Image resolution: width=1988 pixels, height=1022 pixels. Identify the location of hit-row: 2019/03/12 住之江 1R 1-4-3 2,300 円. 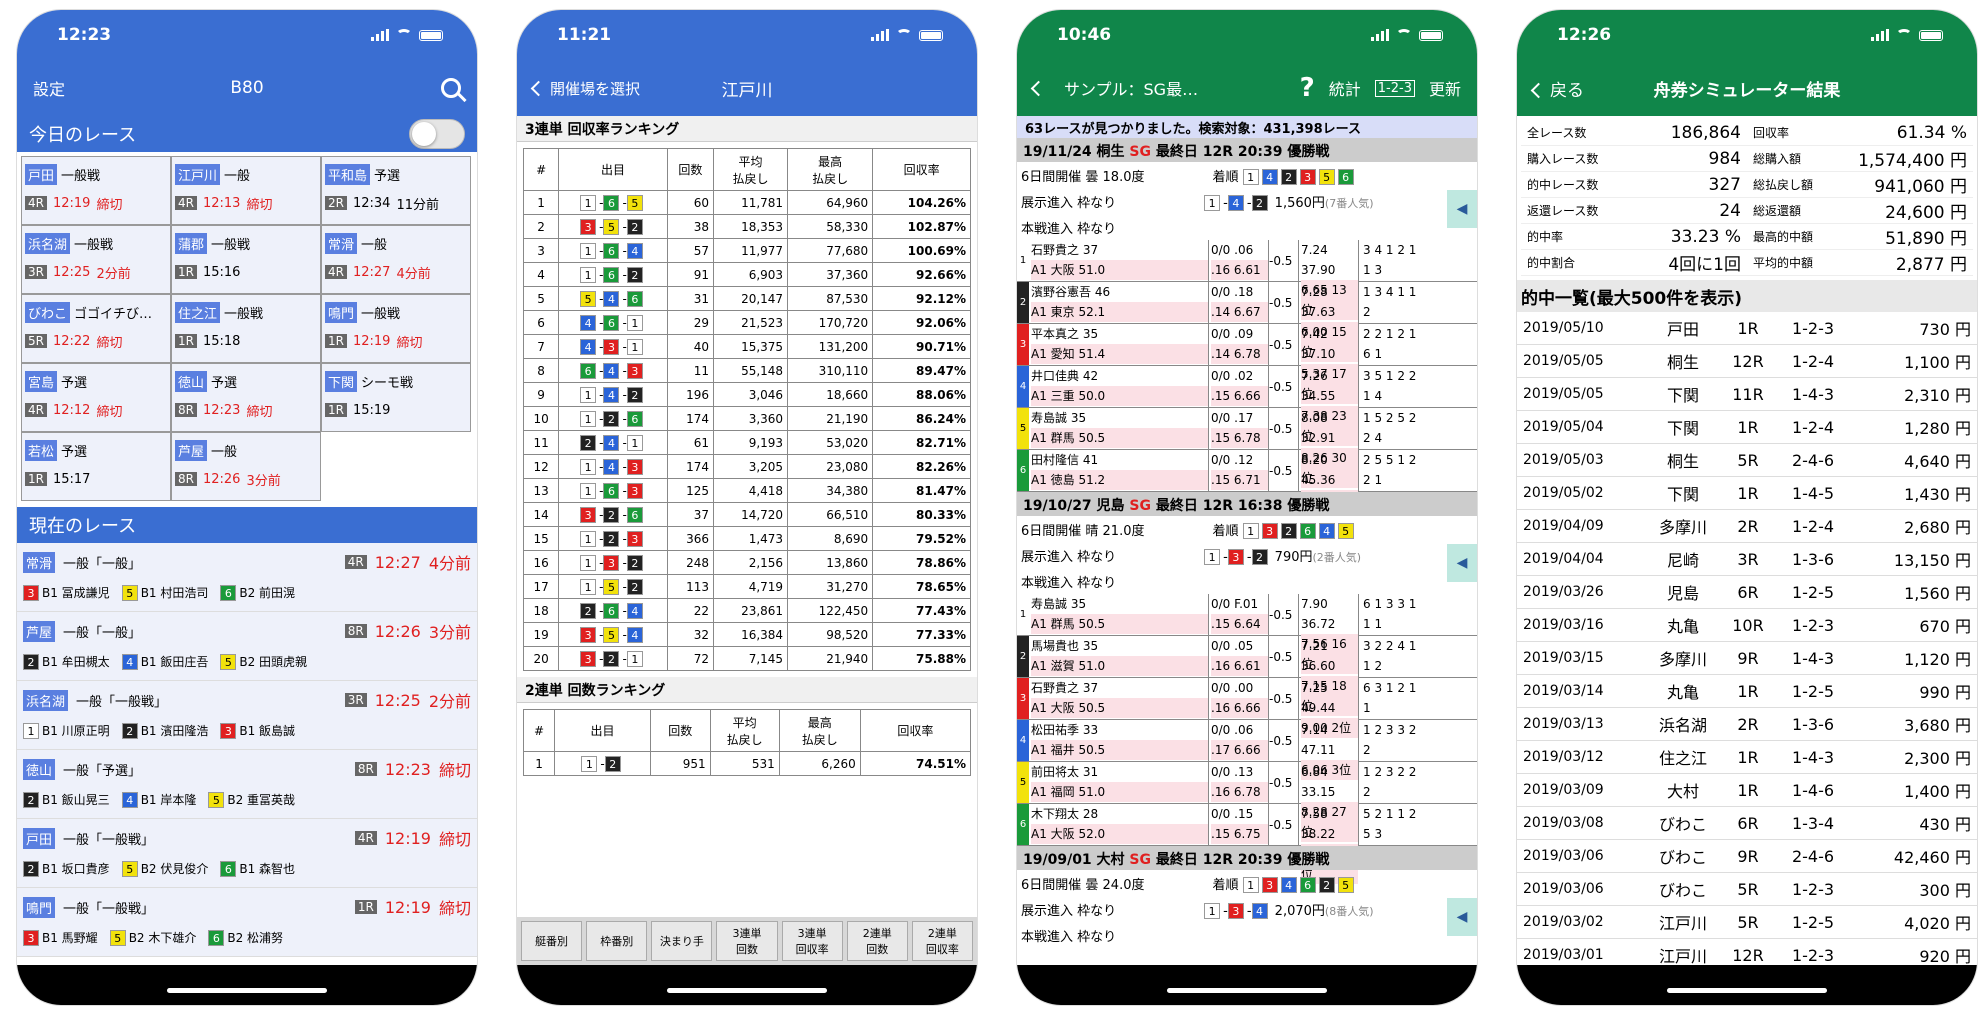
(1747, 757).